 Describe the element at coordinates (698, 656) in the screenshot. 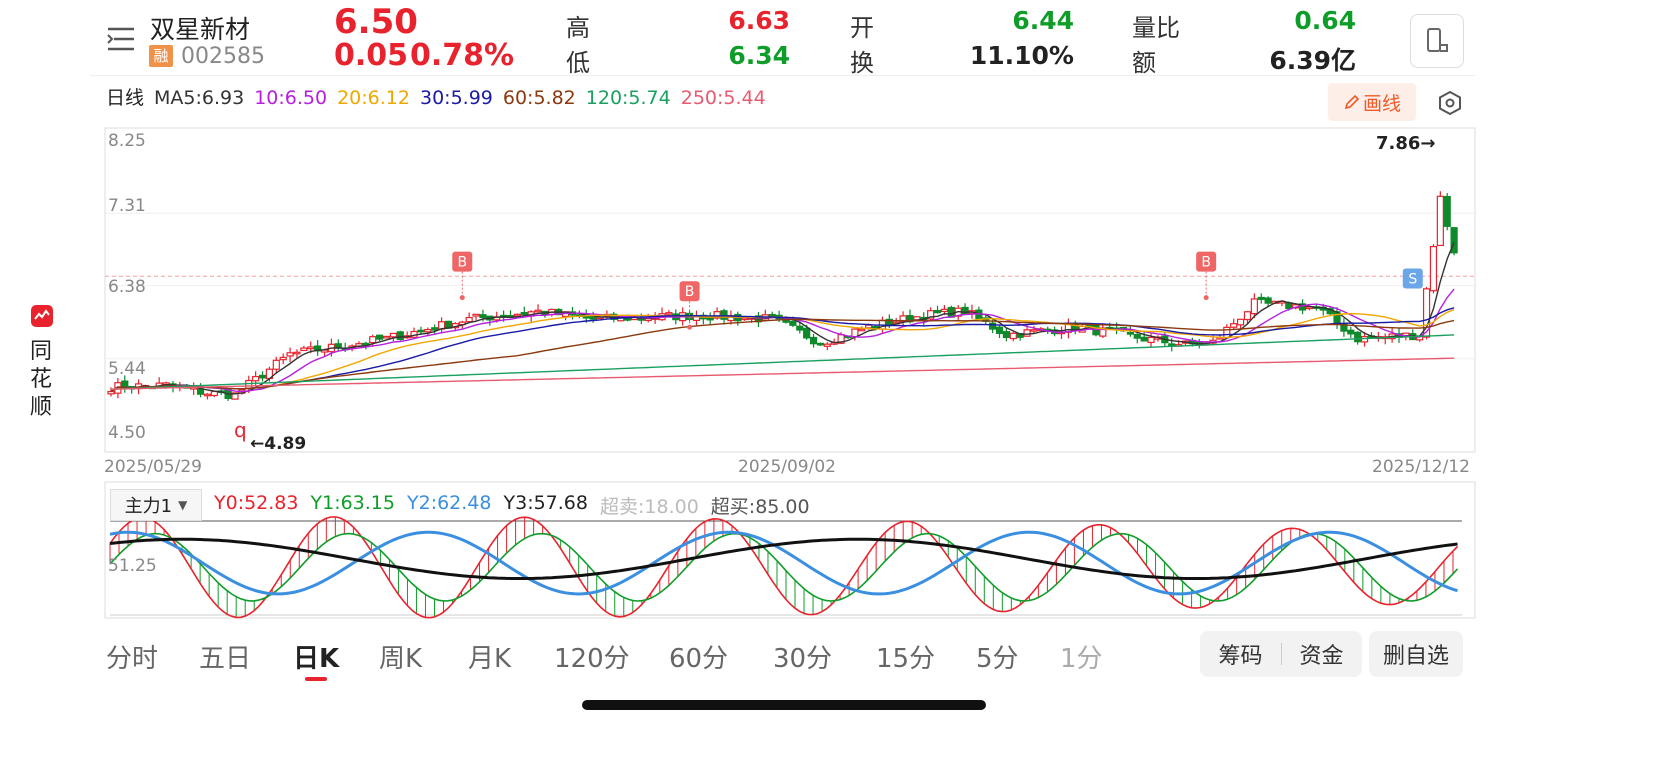

I see `tab-60min: 60分` at that location.